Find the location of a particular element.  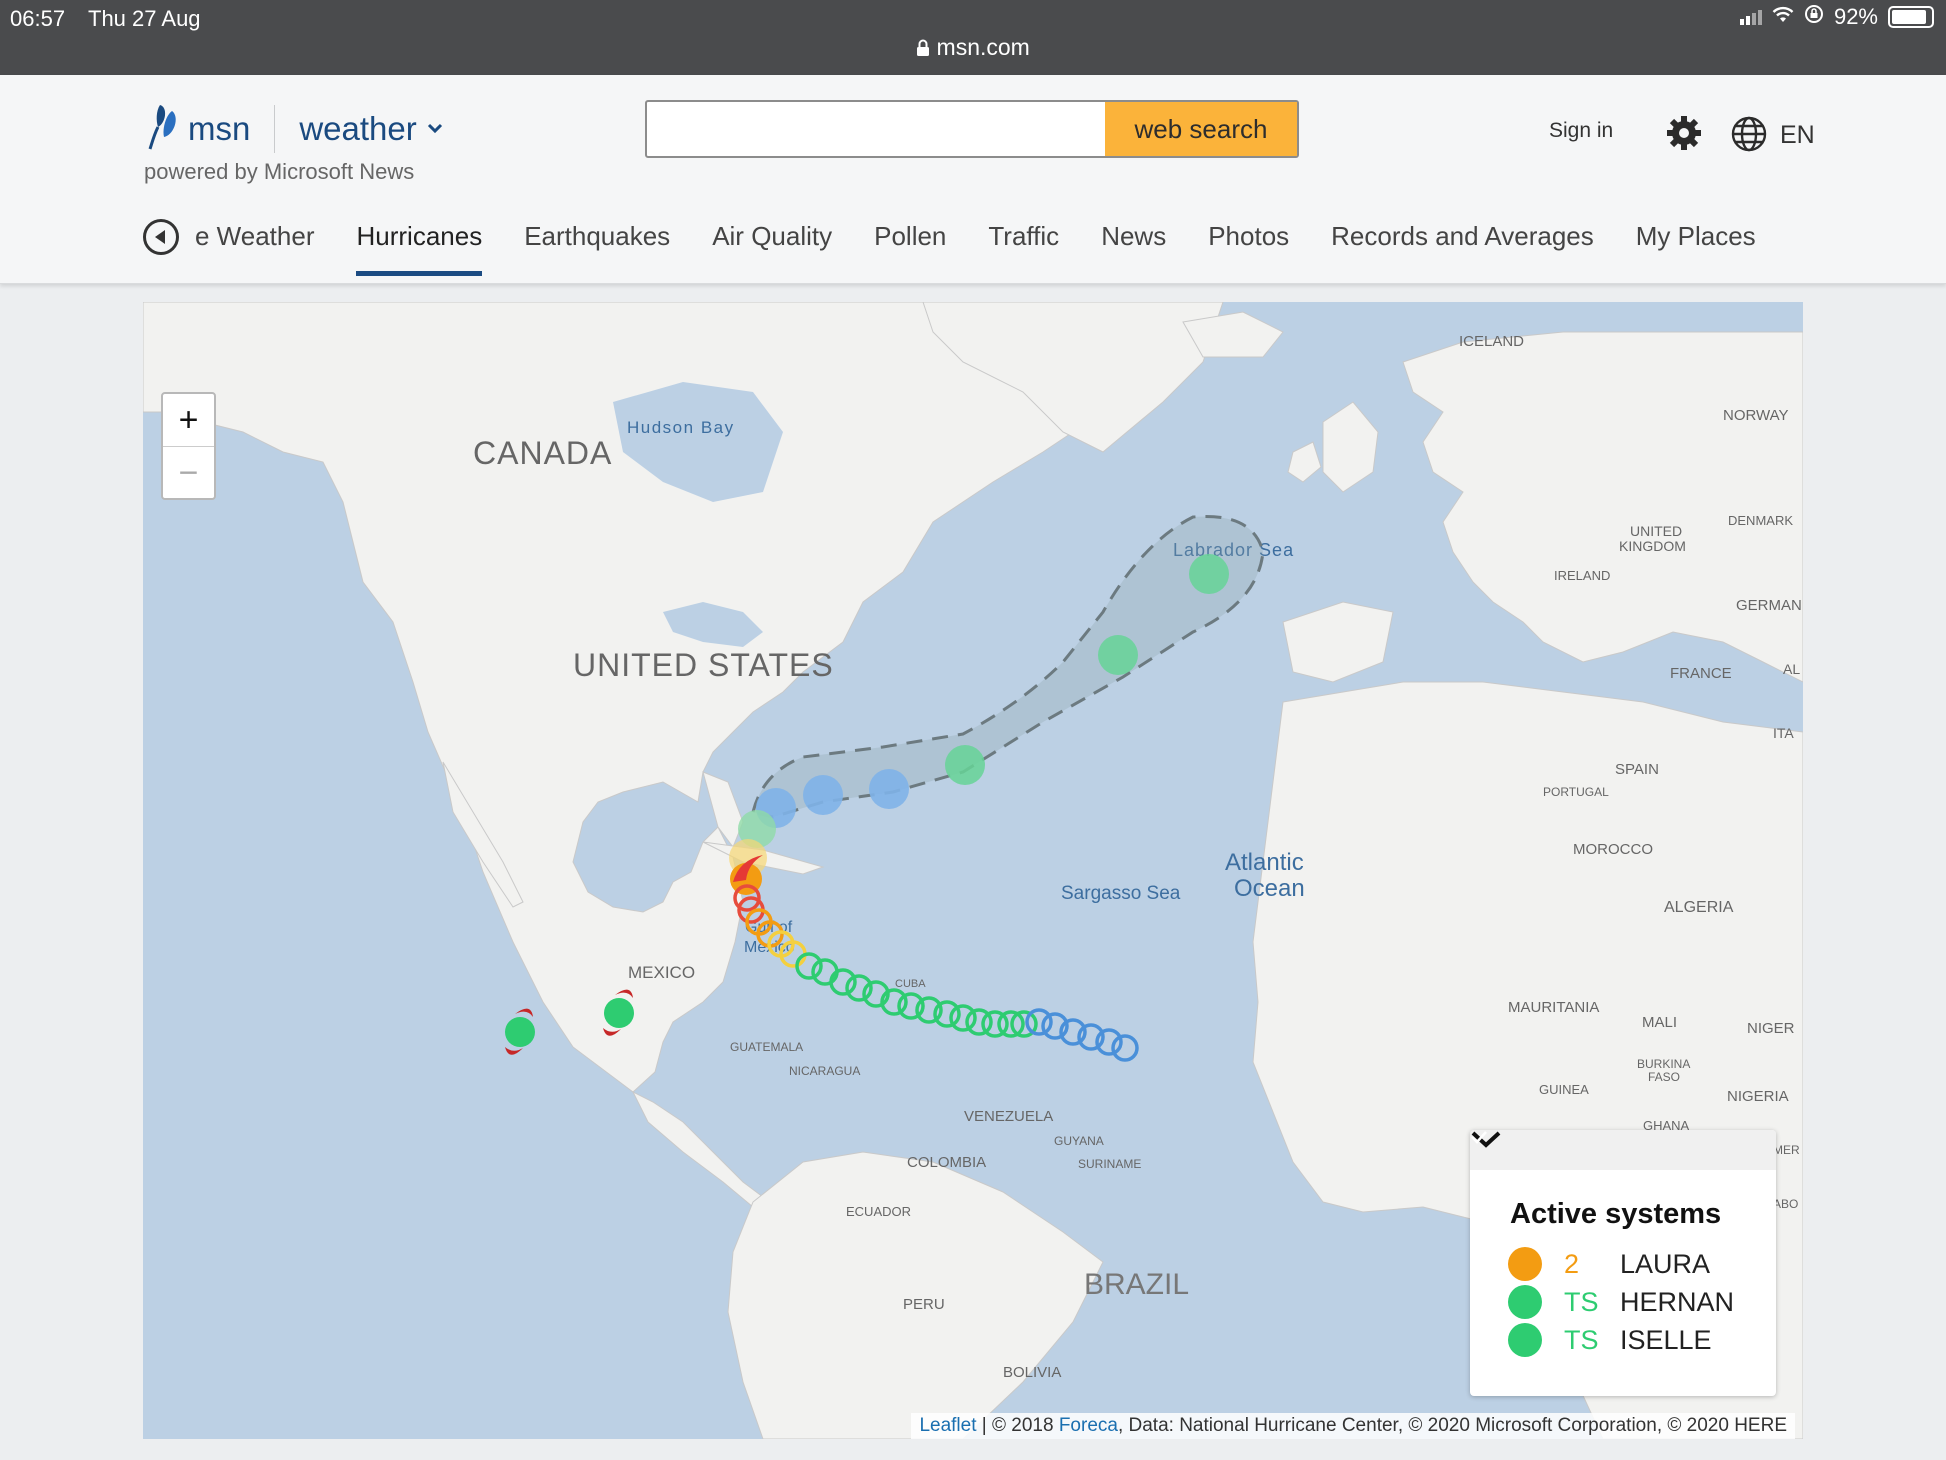

legend-system-iselle: TS ISELLE is located at coordinates (1642, 1340).